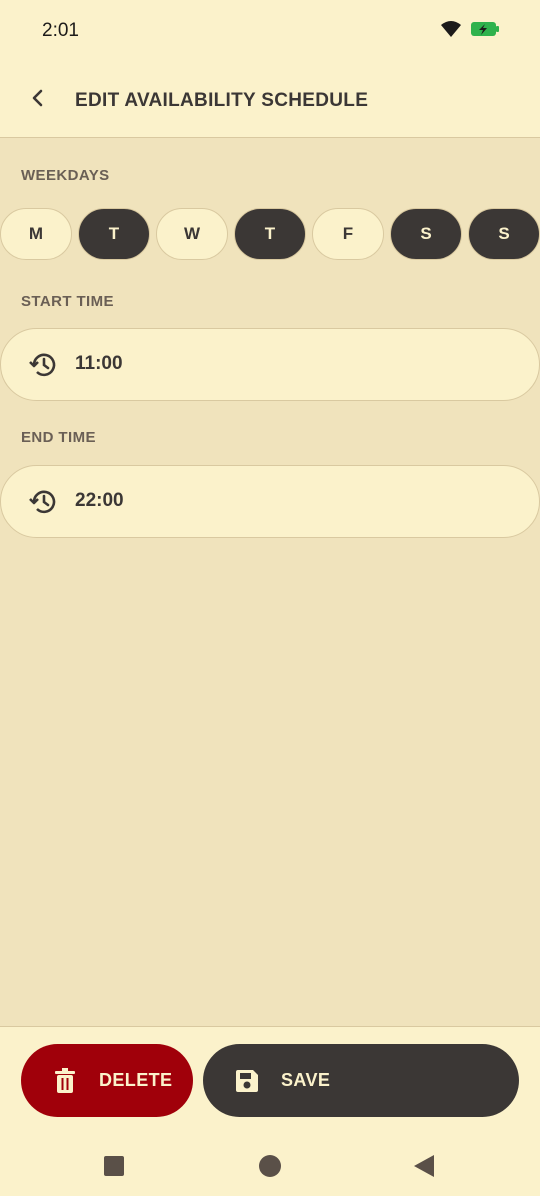  I want to click on day-toggle-wednesday: W, so click(192, 234).